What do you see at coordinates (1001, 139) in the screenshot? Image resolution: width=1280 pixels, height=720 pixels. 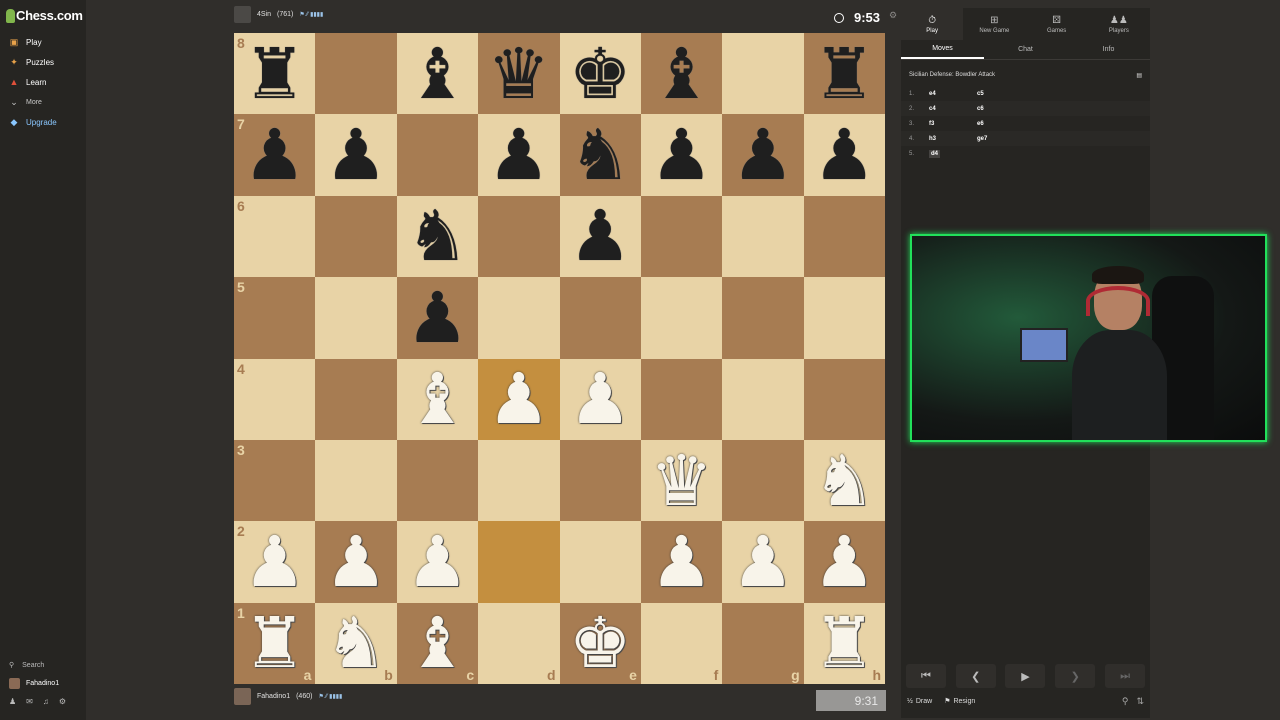 I see `black-move: ge7` at bounding box center [1001, 139].